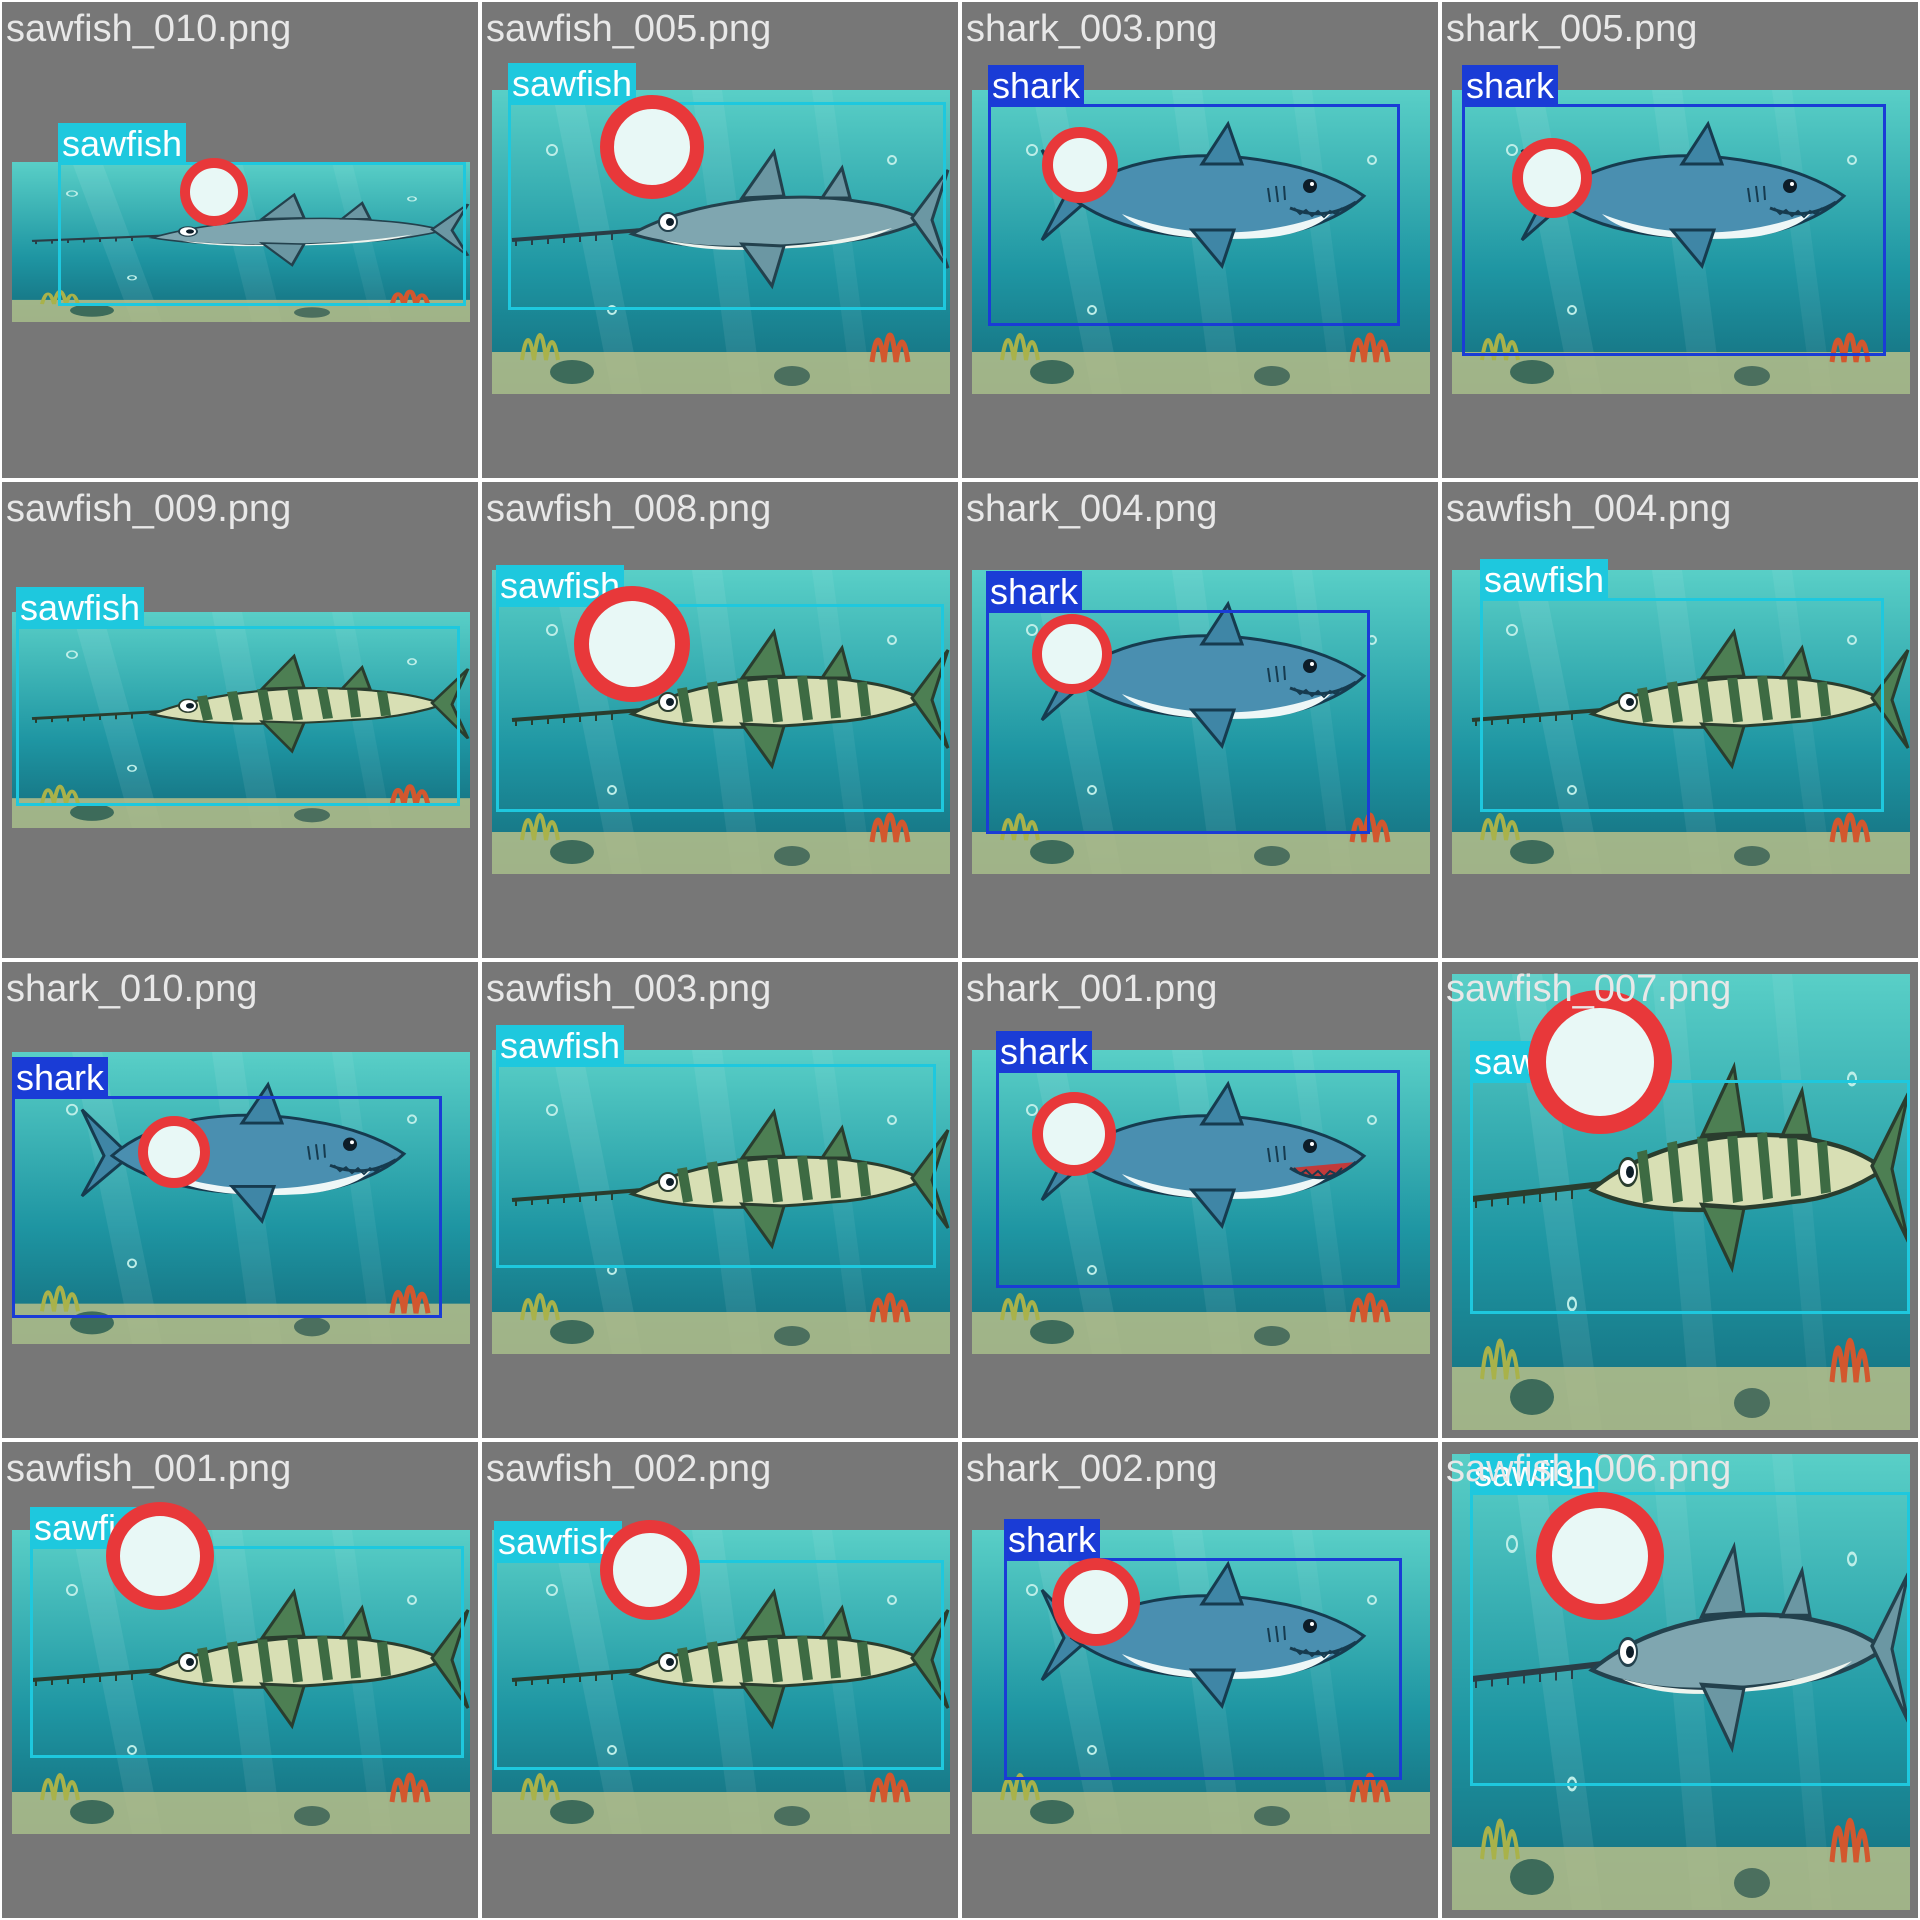 The height and width of the screenshot is (1920, 1920). Describe the element at coordinates (1200, 720) in the screenshot. I see `result-tile: shark_004.pngshark` at that location.